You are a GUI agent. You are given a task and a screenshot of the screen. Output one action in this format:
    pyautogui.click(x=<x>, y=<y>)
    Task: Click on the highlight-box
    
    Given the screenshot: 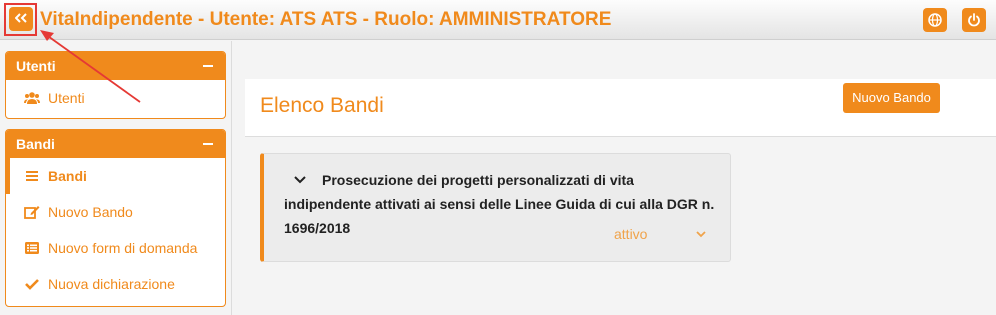 What is the action you would take?
    pyautogui.click(x=20, y=19)
    